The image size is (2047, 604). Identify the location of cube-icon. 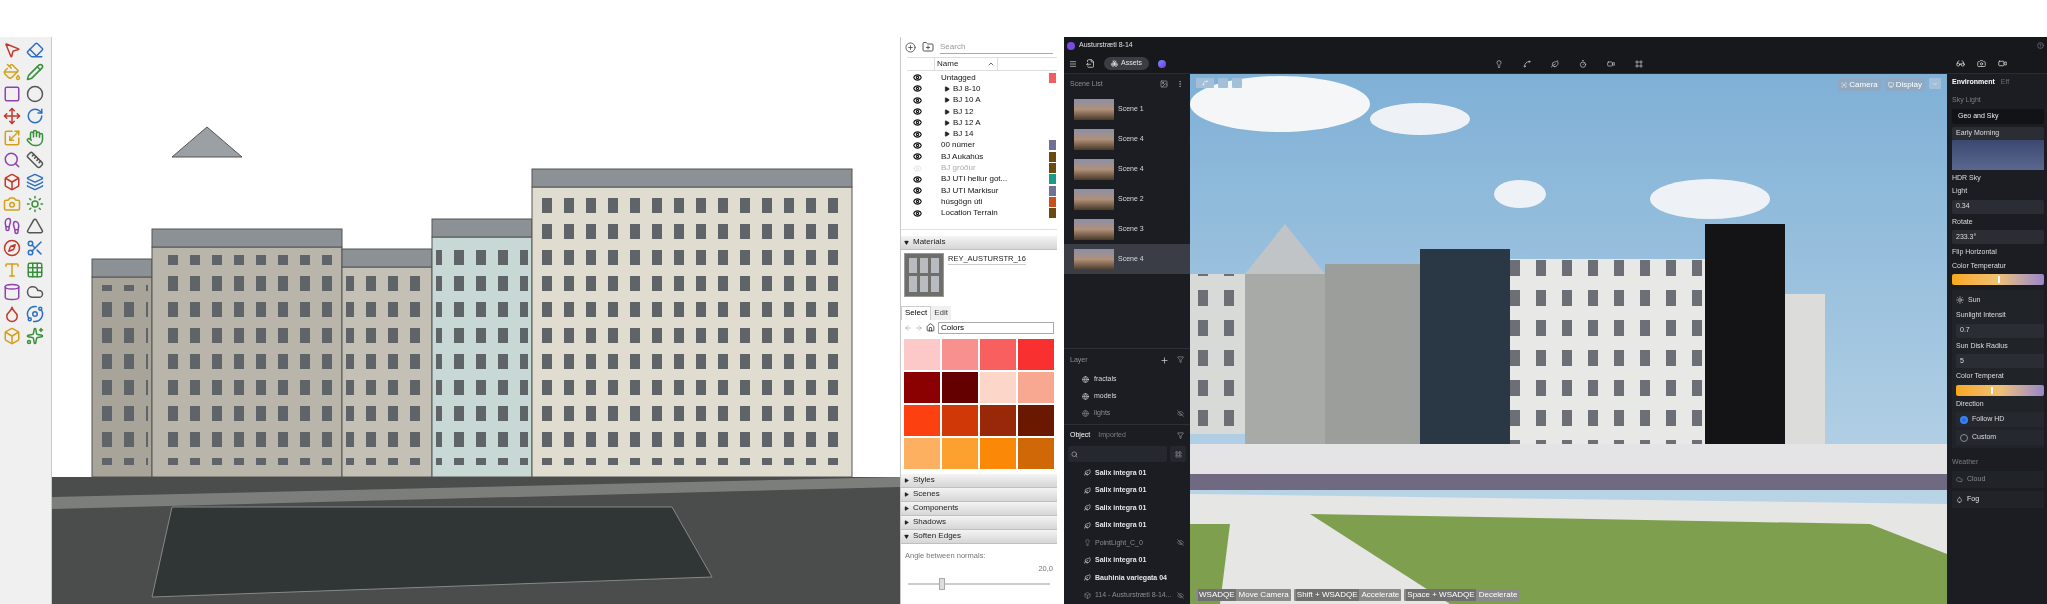
(12, 182).